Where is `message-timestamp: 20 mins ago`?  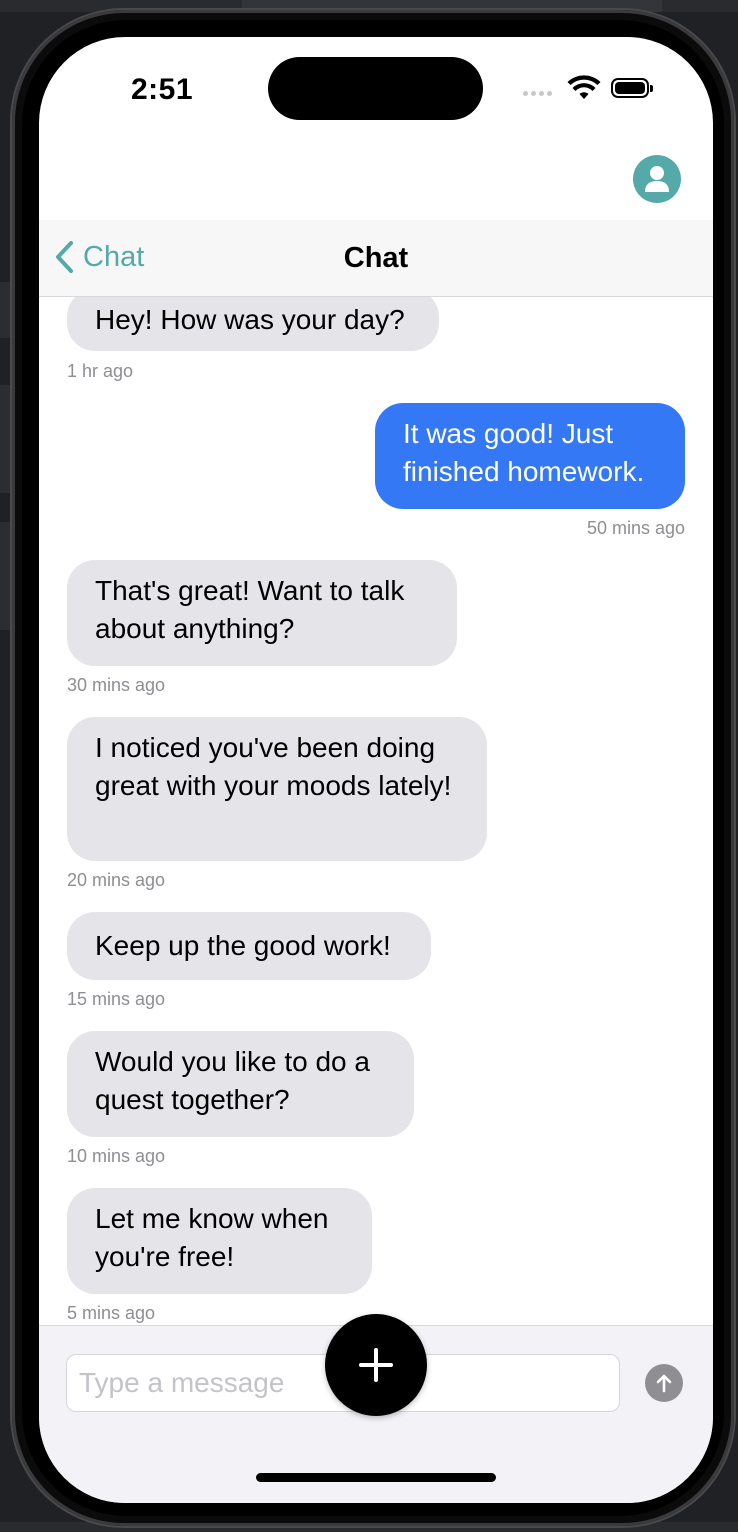
message-timestamp: 20 mins ago is located at coordinates (116, 880).